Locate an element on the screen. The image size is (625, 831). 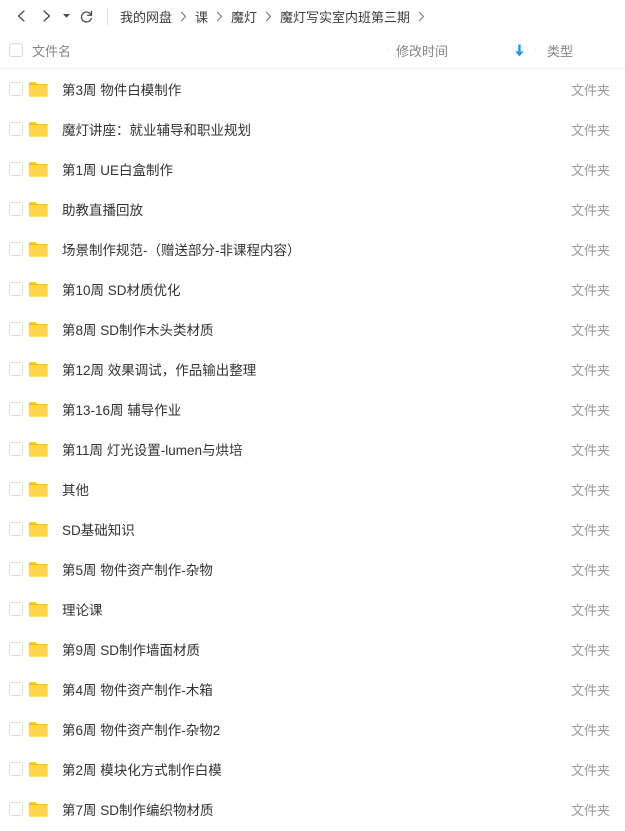
file-row: 第5周 物件资产制作-杂物 文件夹 is located at coordinates (312, 569).